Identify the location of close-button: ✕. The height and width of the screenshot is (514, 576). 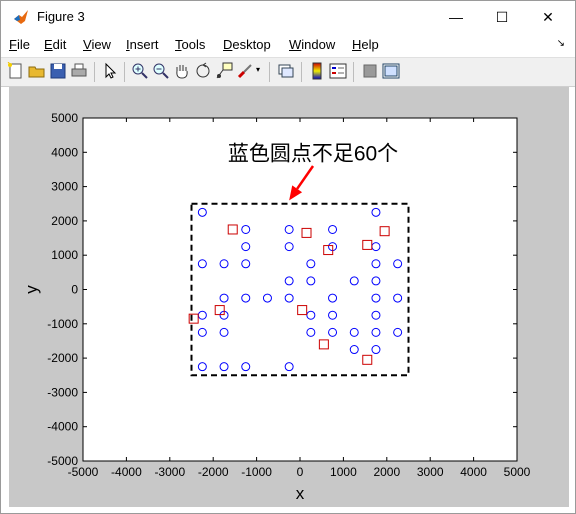
(548, 17).